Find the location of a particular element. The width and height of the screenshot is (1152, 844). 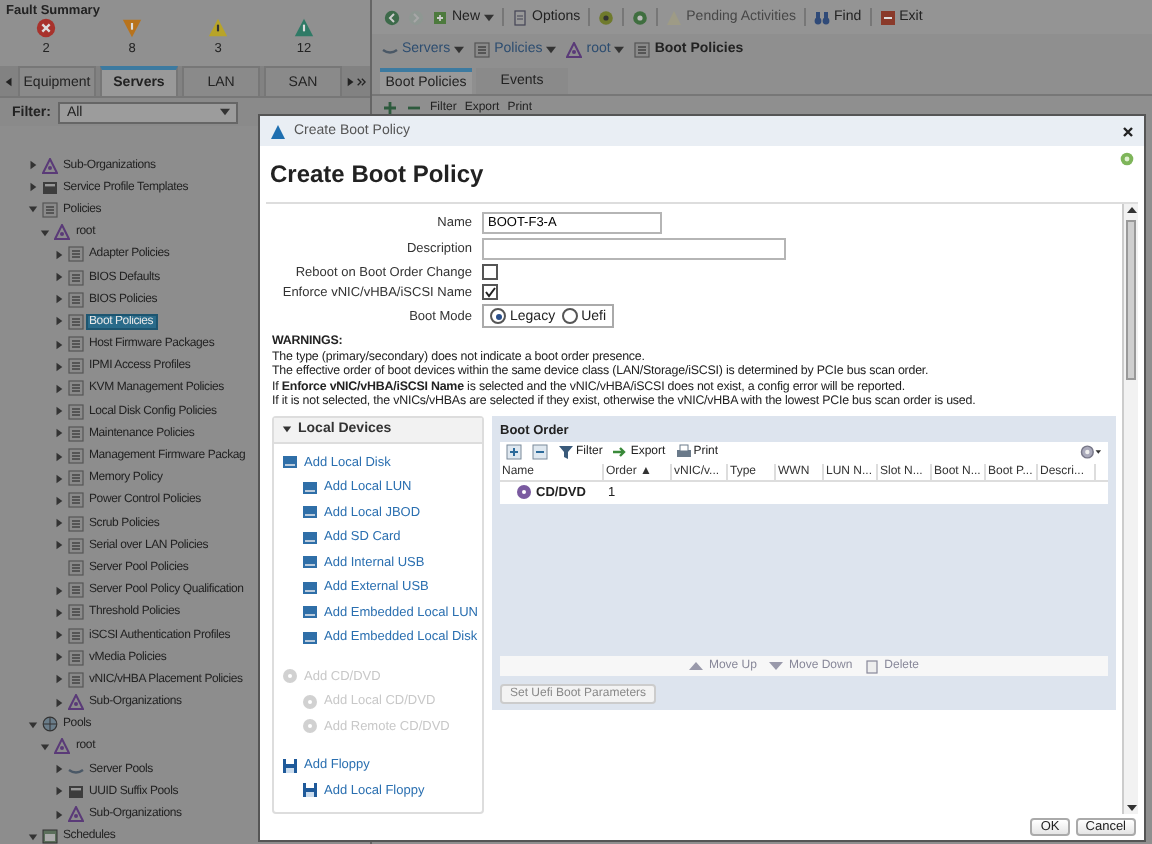

status-circle-icon is located at coordinates (606, 17).